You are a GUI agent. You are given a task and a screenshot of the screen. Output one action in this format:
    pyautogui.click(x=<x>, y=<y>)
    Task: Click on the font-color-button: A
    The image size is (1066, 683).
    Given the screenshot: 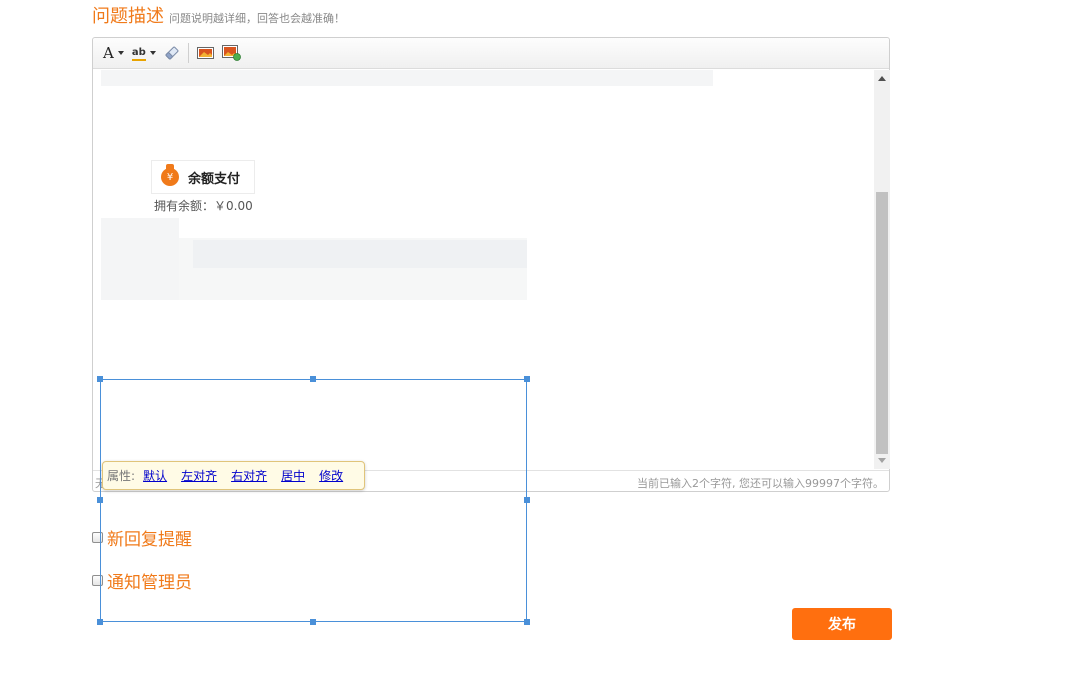 What is the action you would take?
    pyautogui.click(x=113, y=53)
    